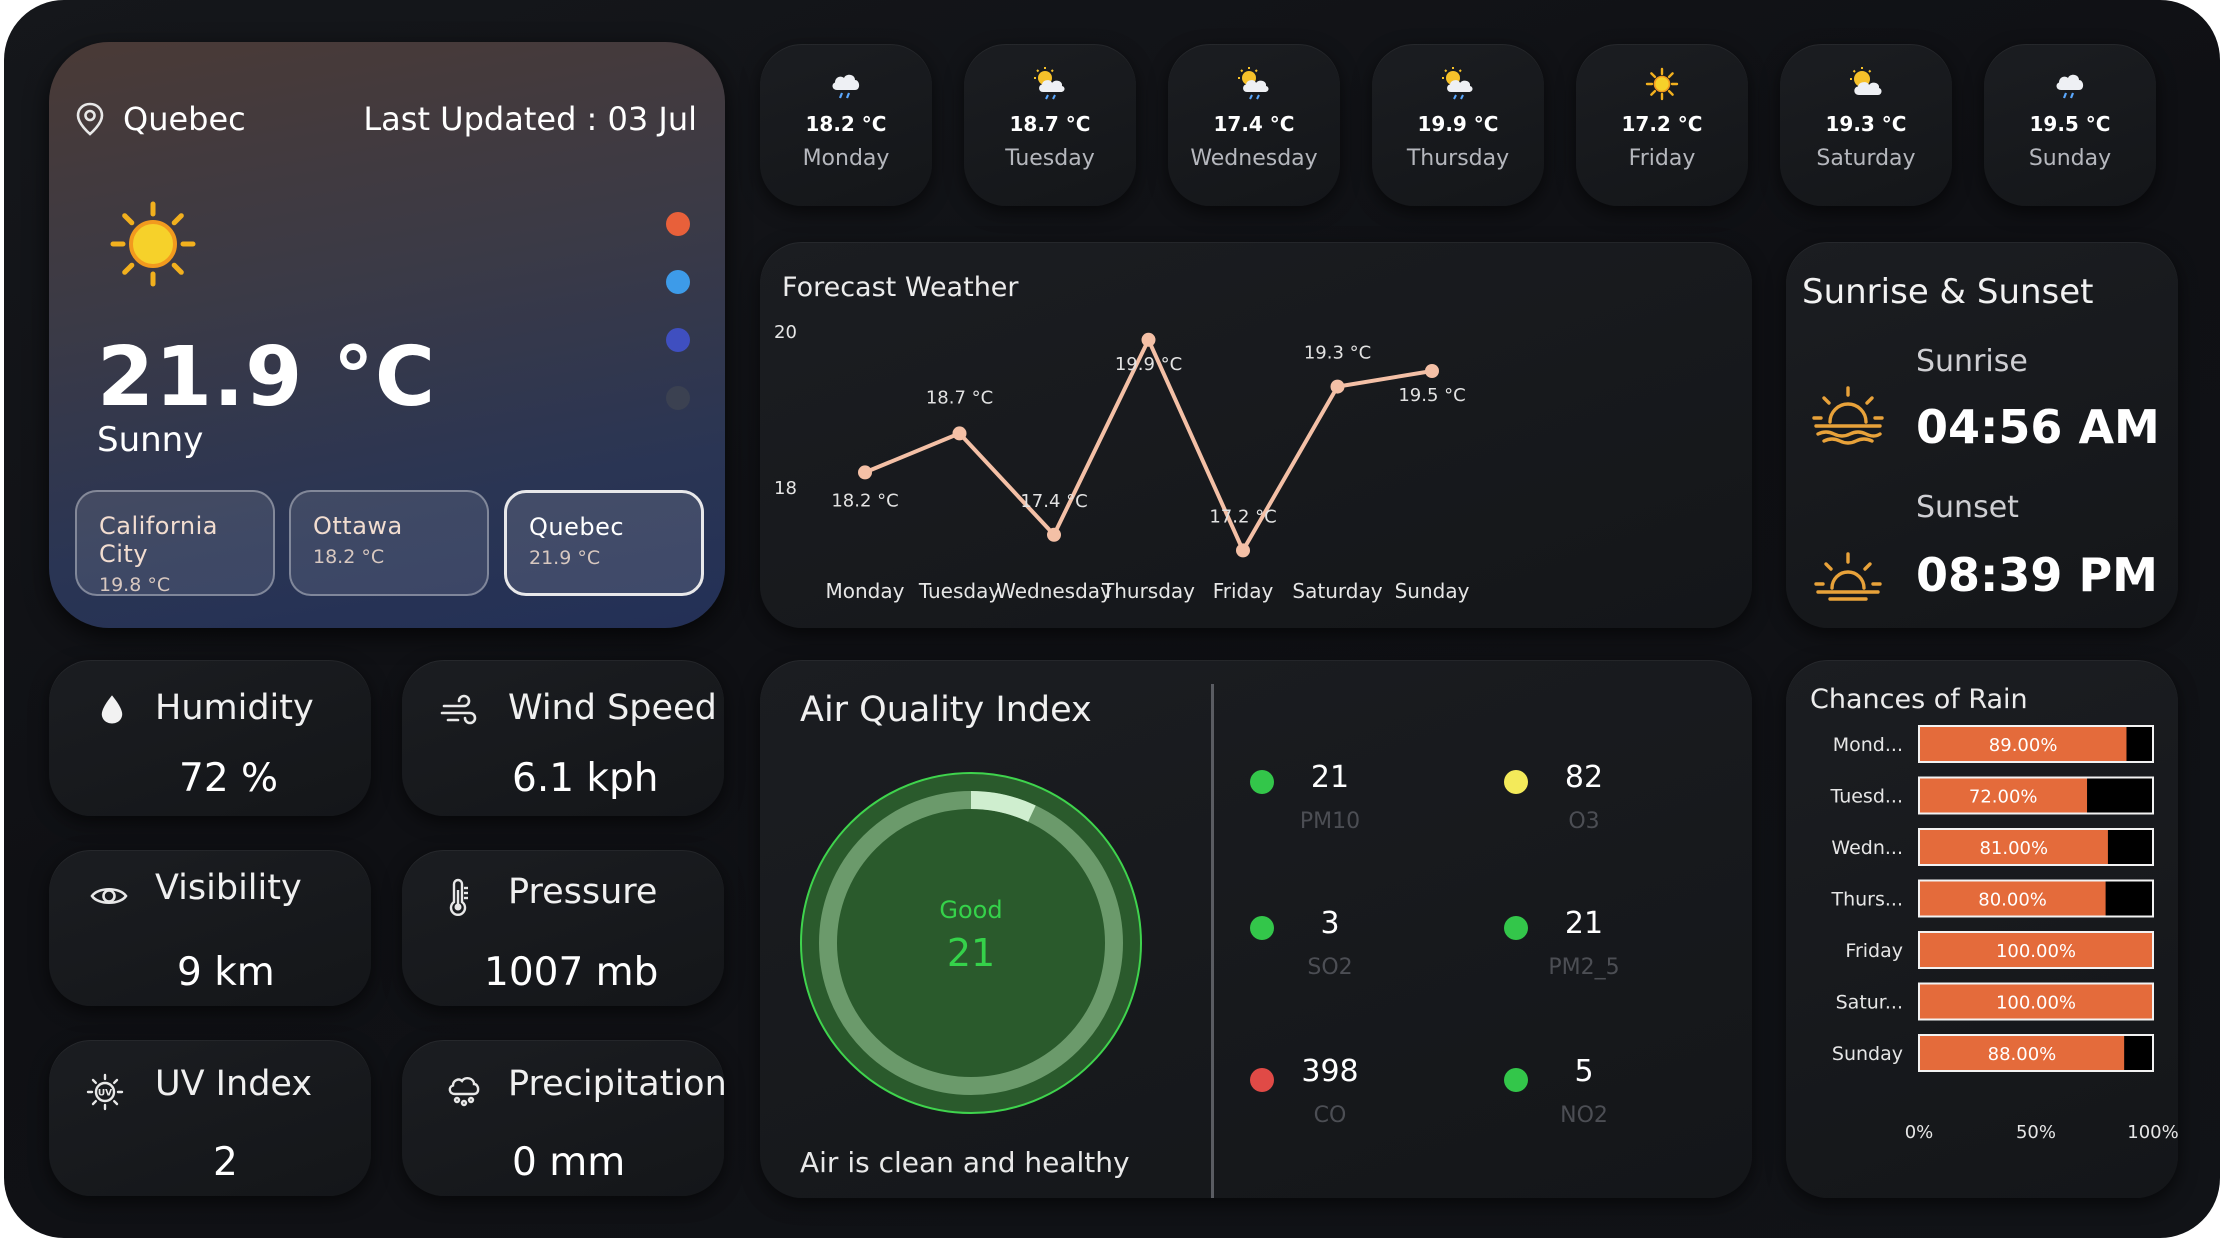  What do you see at coordinates (2070, 158) in the screenshot?
I see `day-name: Sunday` at bounding box center [2070, 158].